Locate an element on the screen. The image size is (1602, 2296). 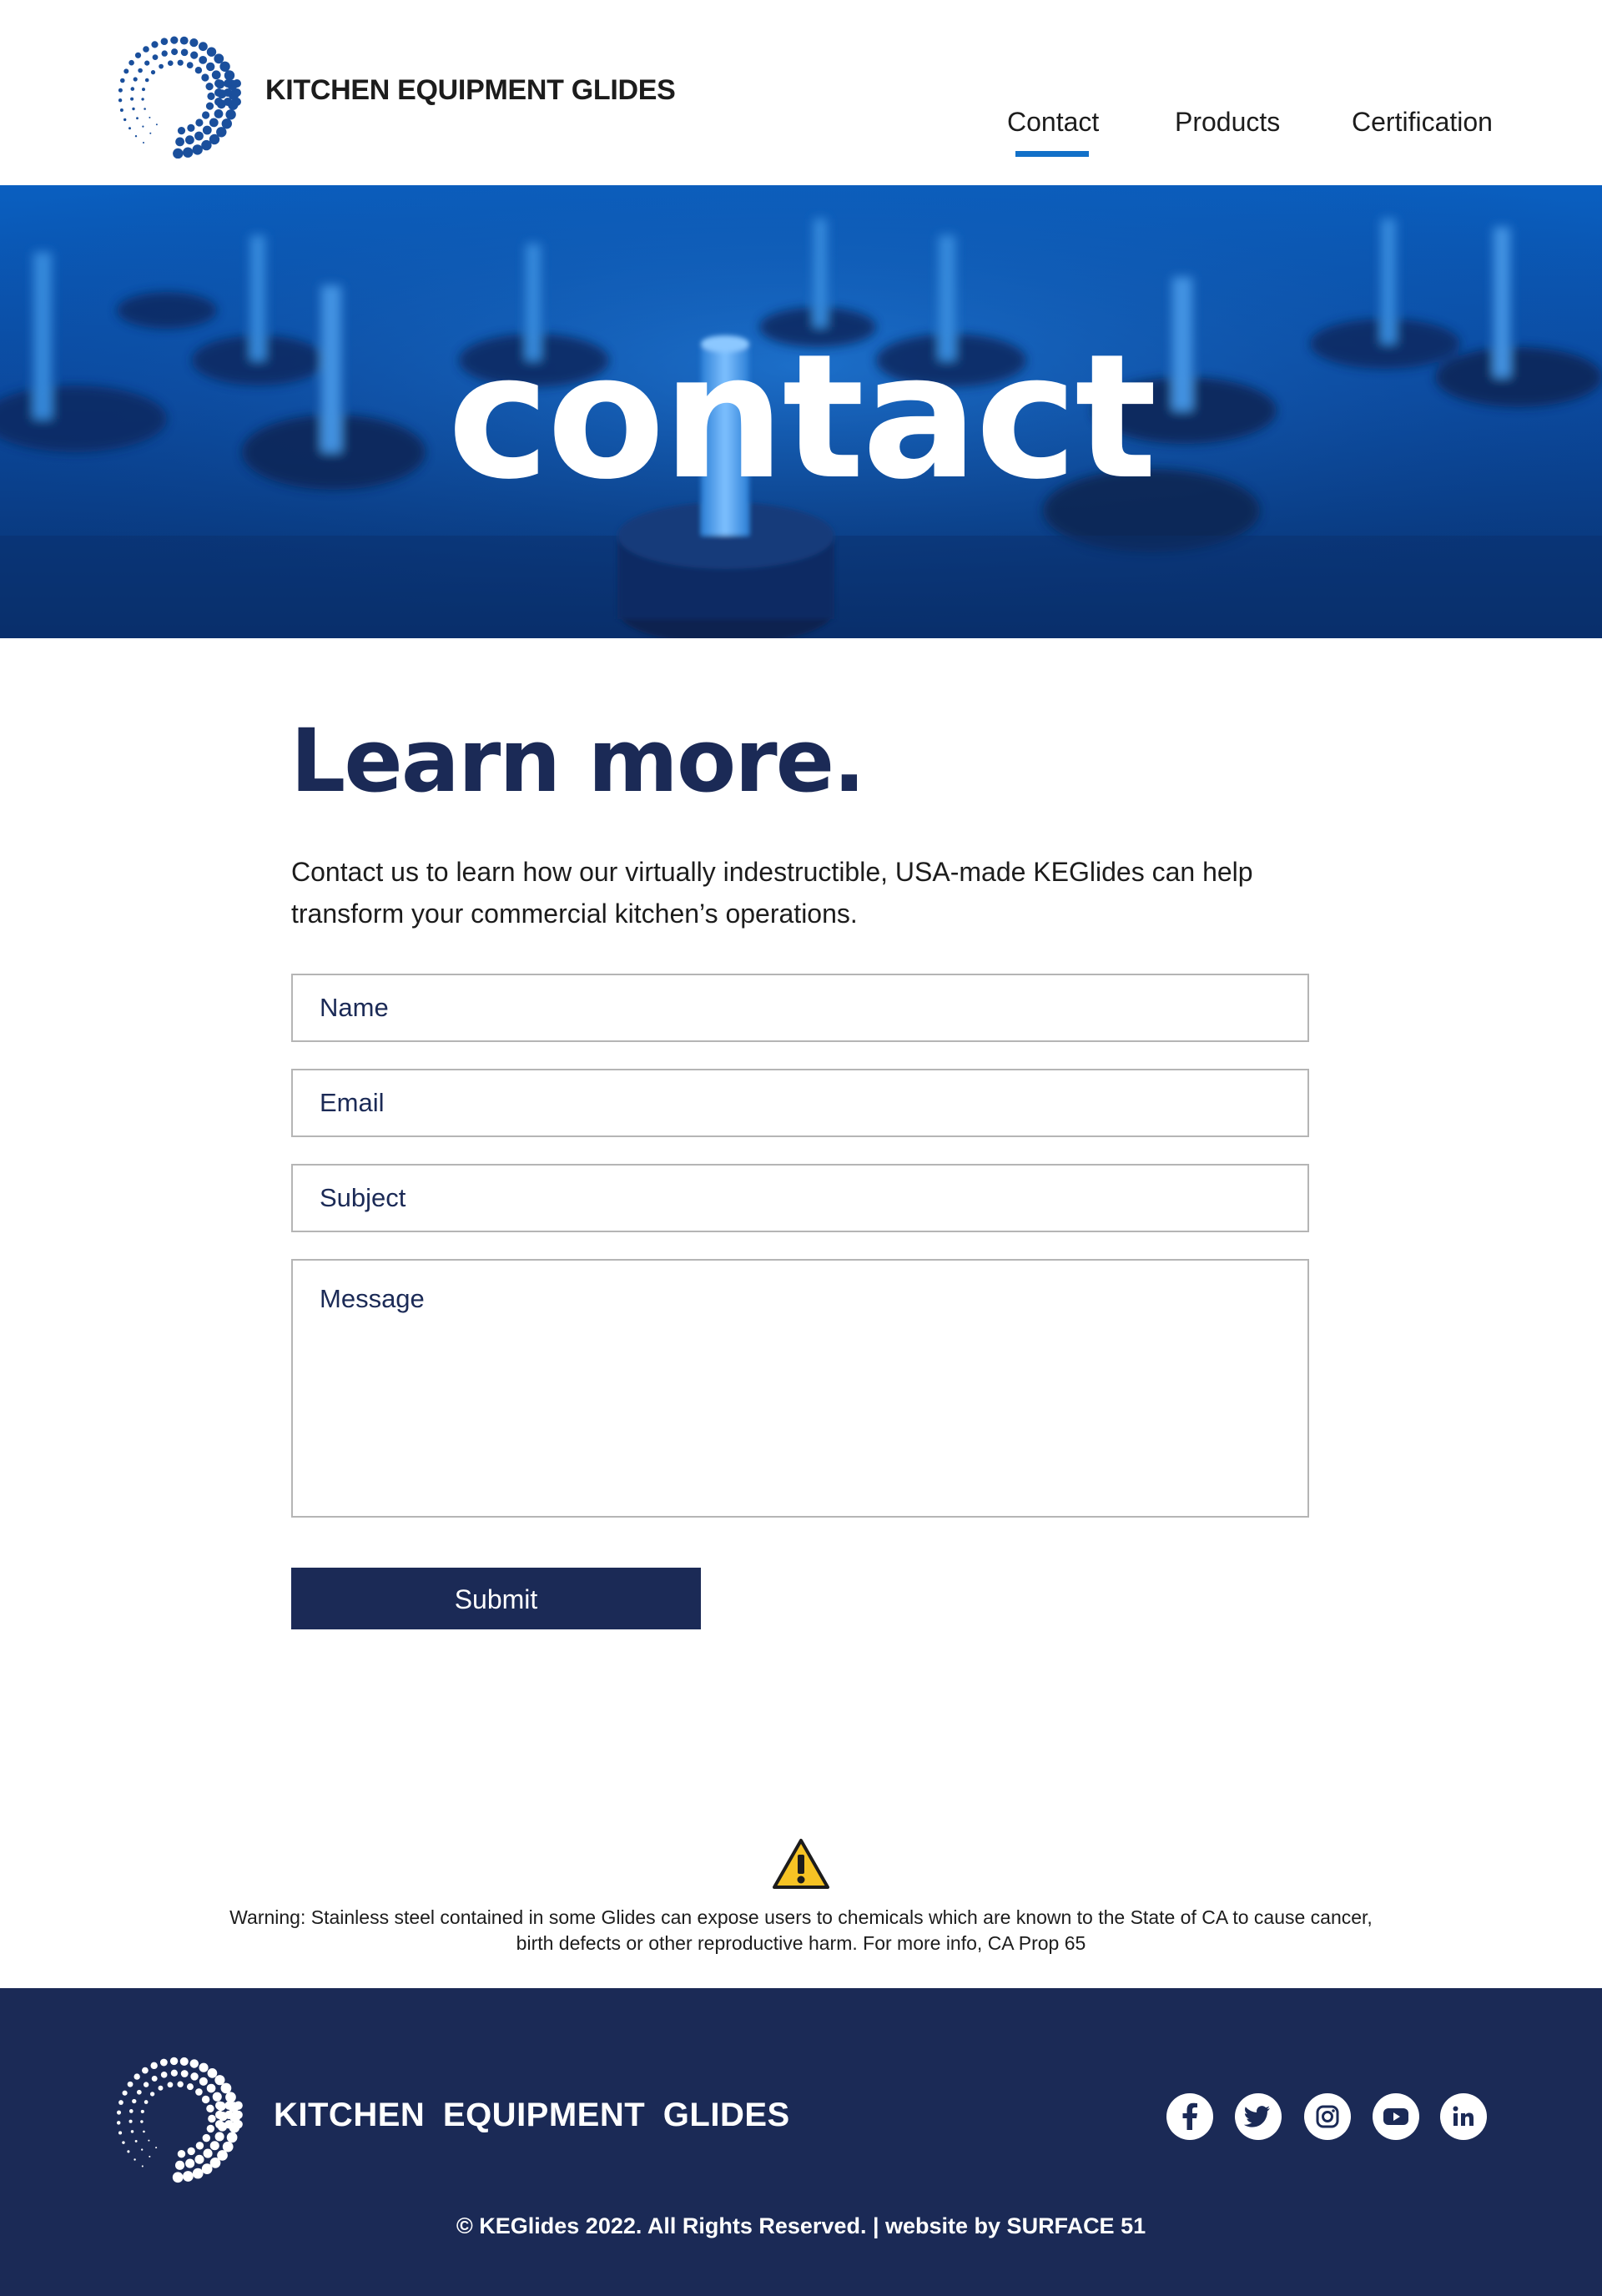
nav-contact: Contact is located at coordinates (1053, 122).